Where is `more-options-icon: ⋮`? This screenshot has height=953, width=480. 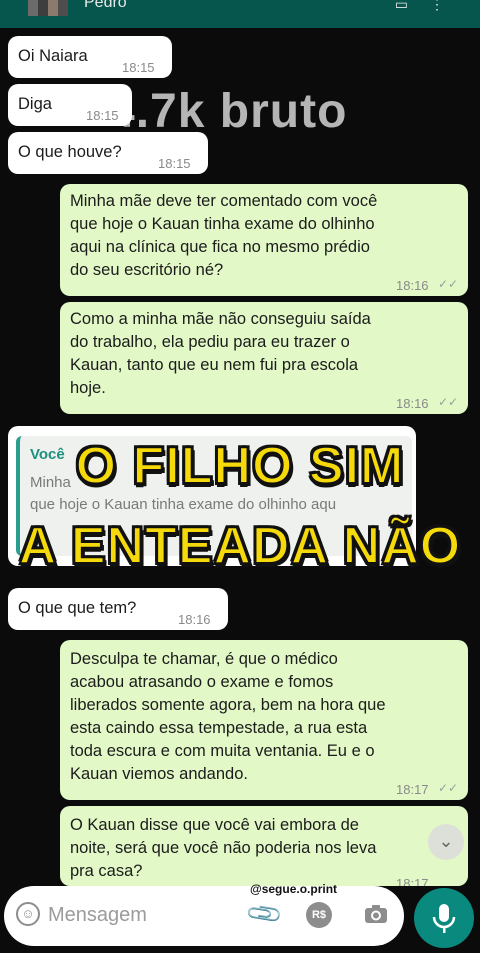 more-options-icon: ⋮ is located at coordinates (448, 6).